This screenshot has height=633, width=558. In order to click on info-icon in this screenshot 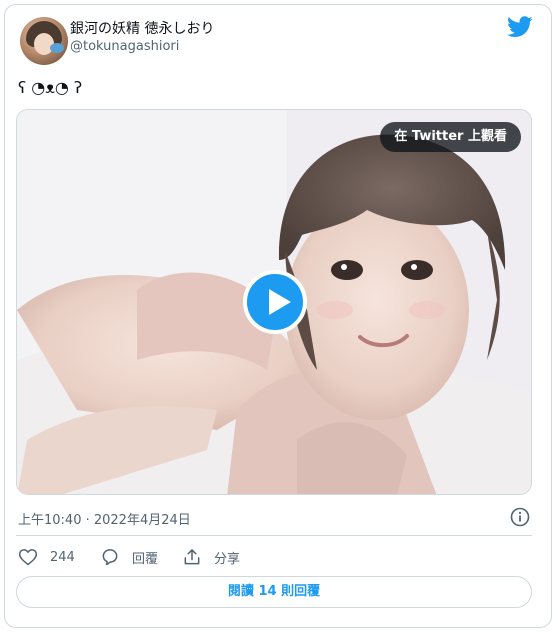, I will do `click(520, 517)`.